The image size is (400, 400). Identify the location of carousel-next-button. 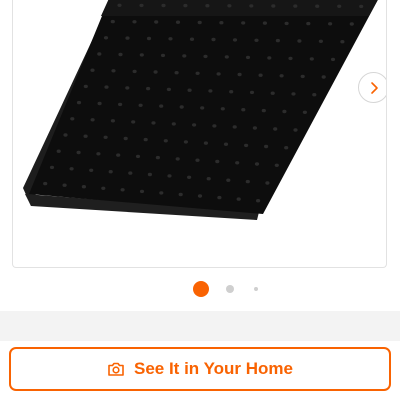
(372, 87).